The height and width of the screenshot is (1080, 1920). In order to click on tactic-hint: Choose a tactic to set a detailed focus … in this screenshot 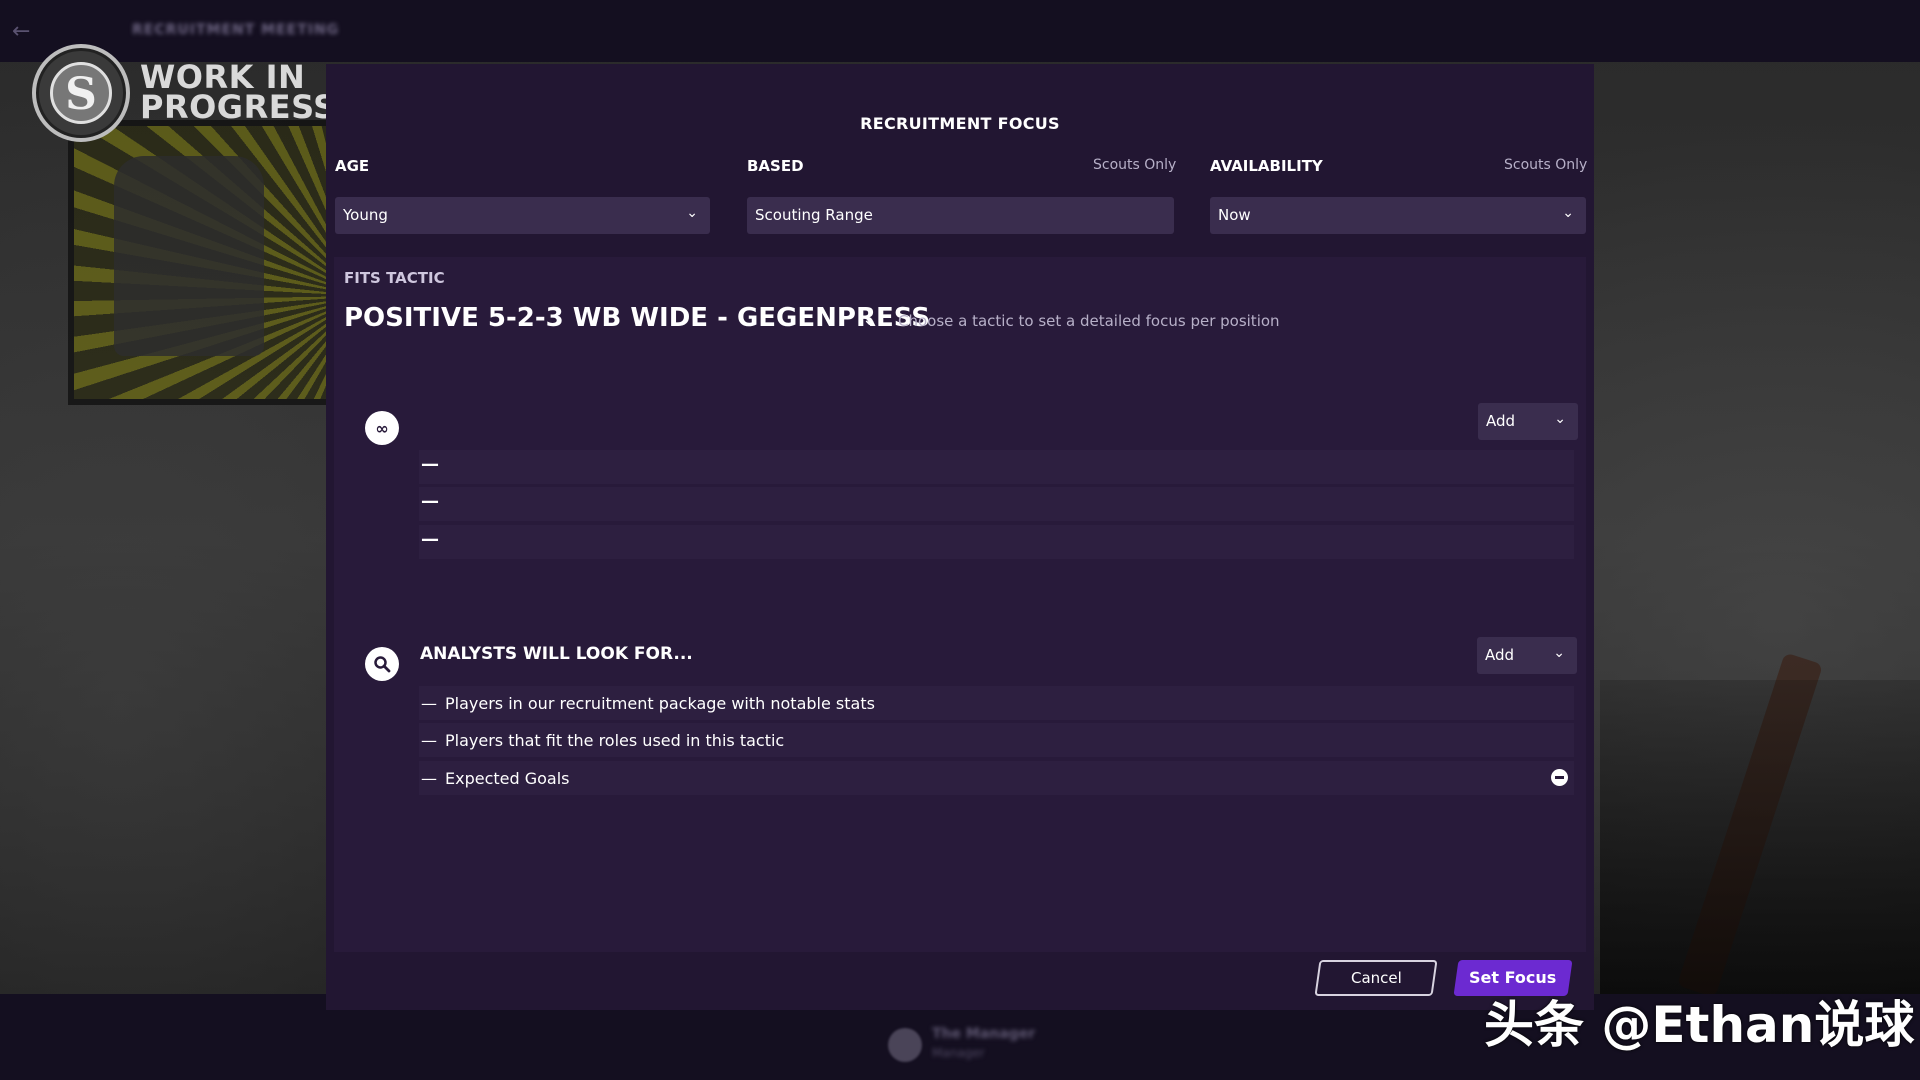, I will do `click(1089, 321)`.